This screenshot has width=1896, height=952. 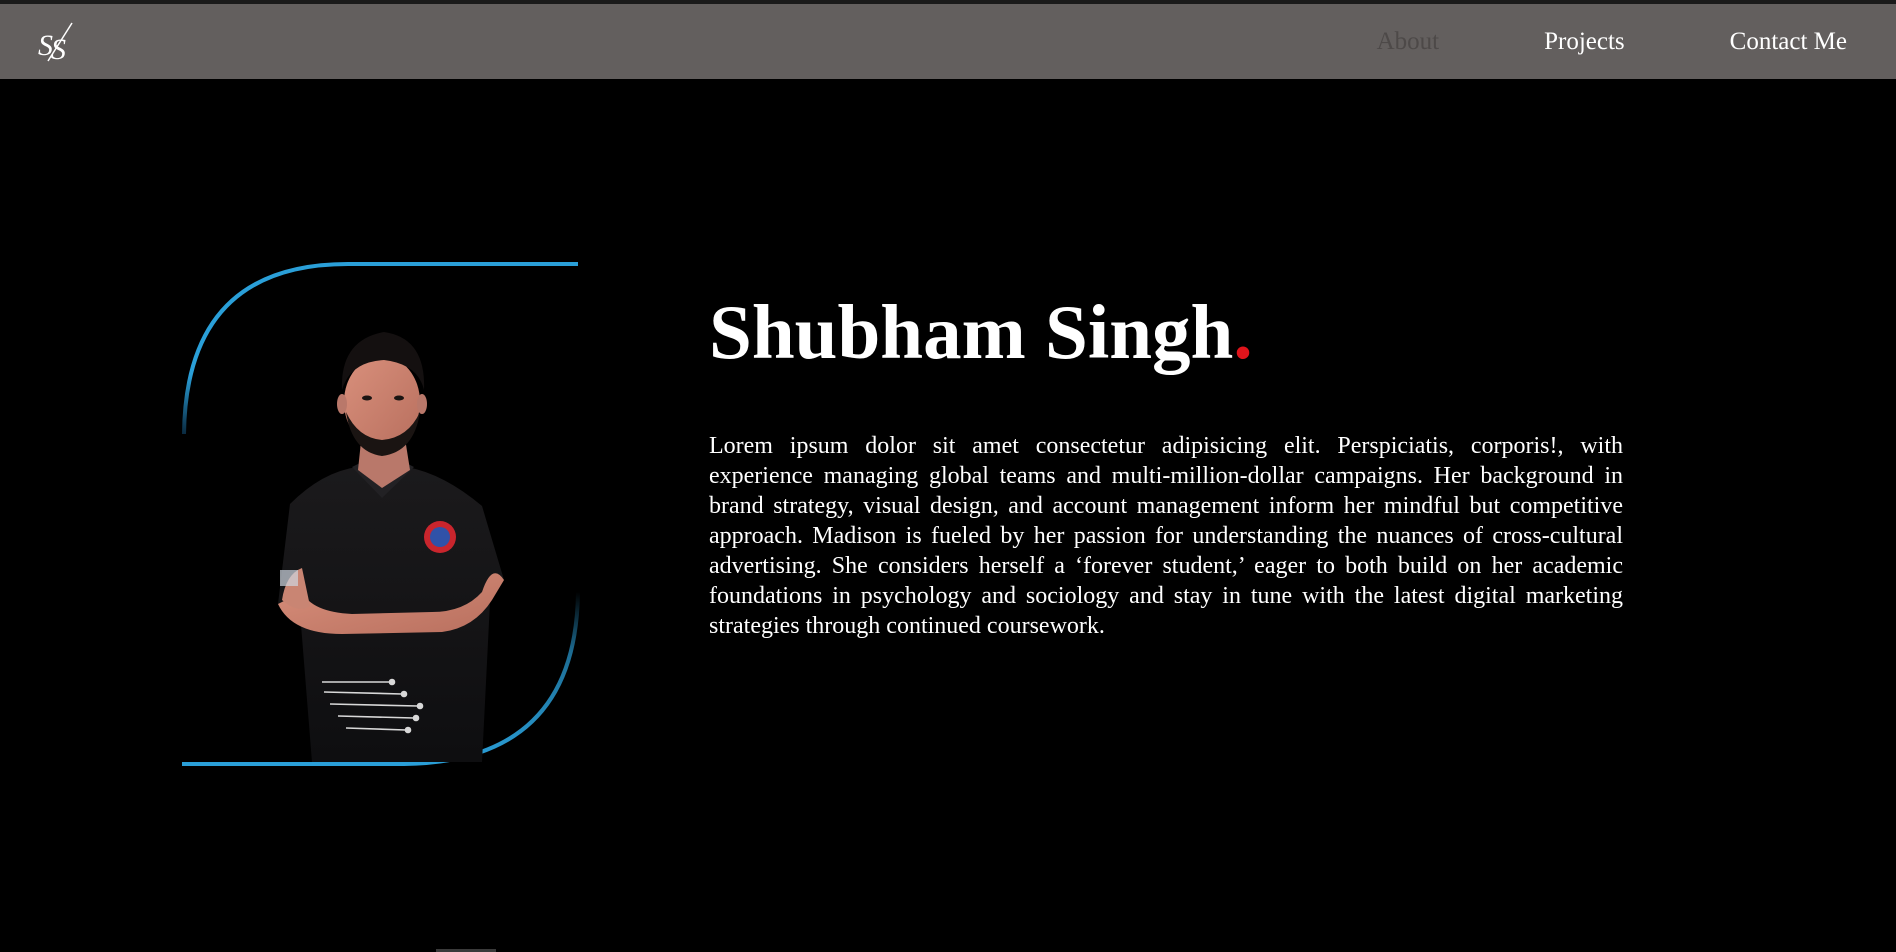 I want to click on hero-name: Shubham Singh., so click(x=981, y=332).